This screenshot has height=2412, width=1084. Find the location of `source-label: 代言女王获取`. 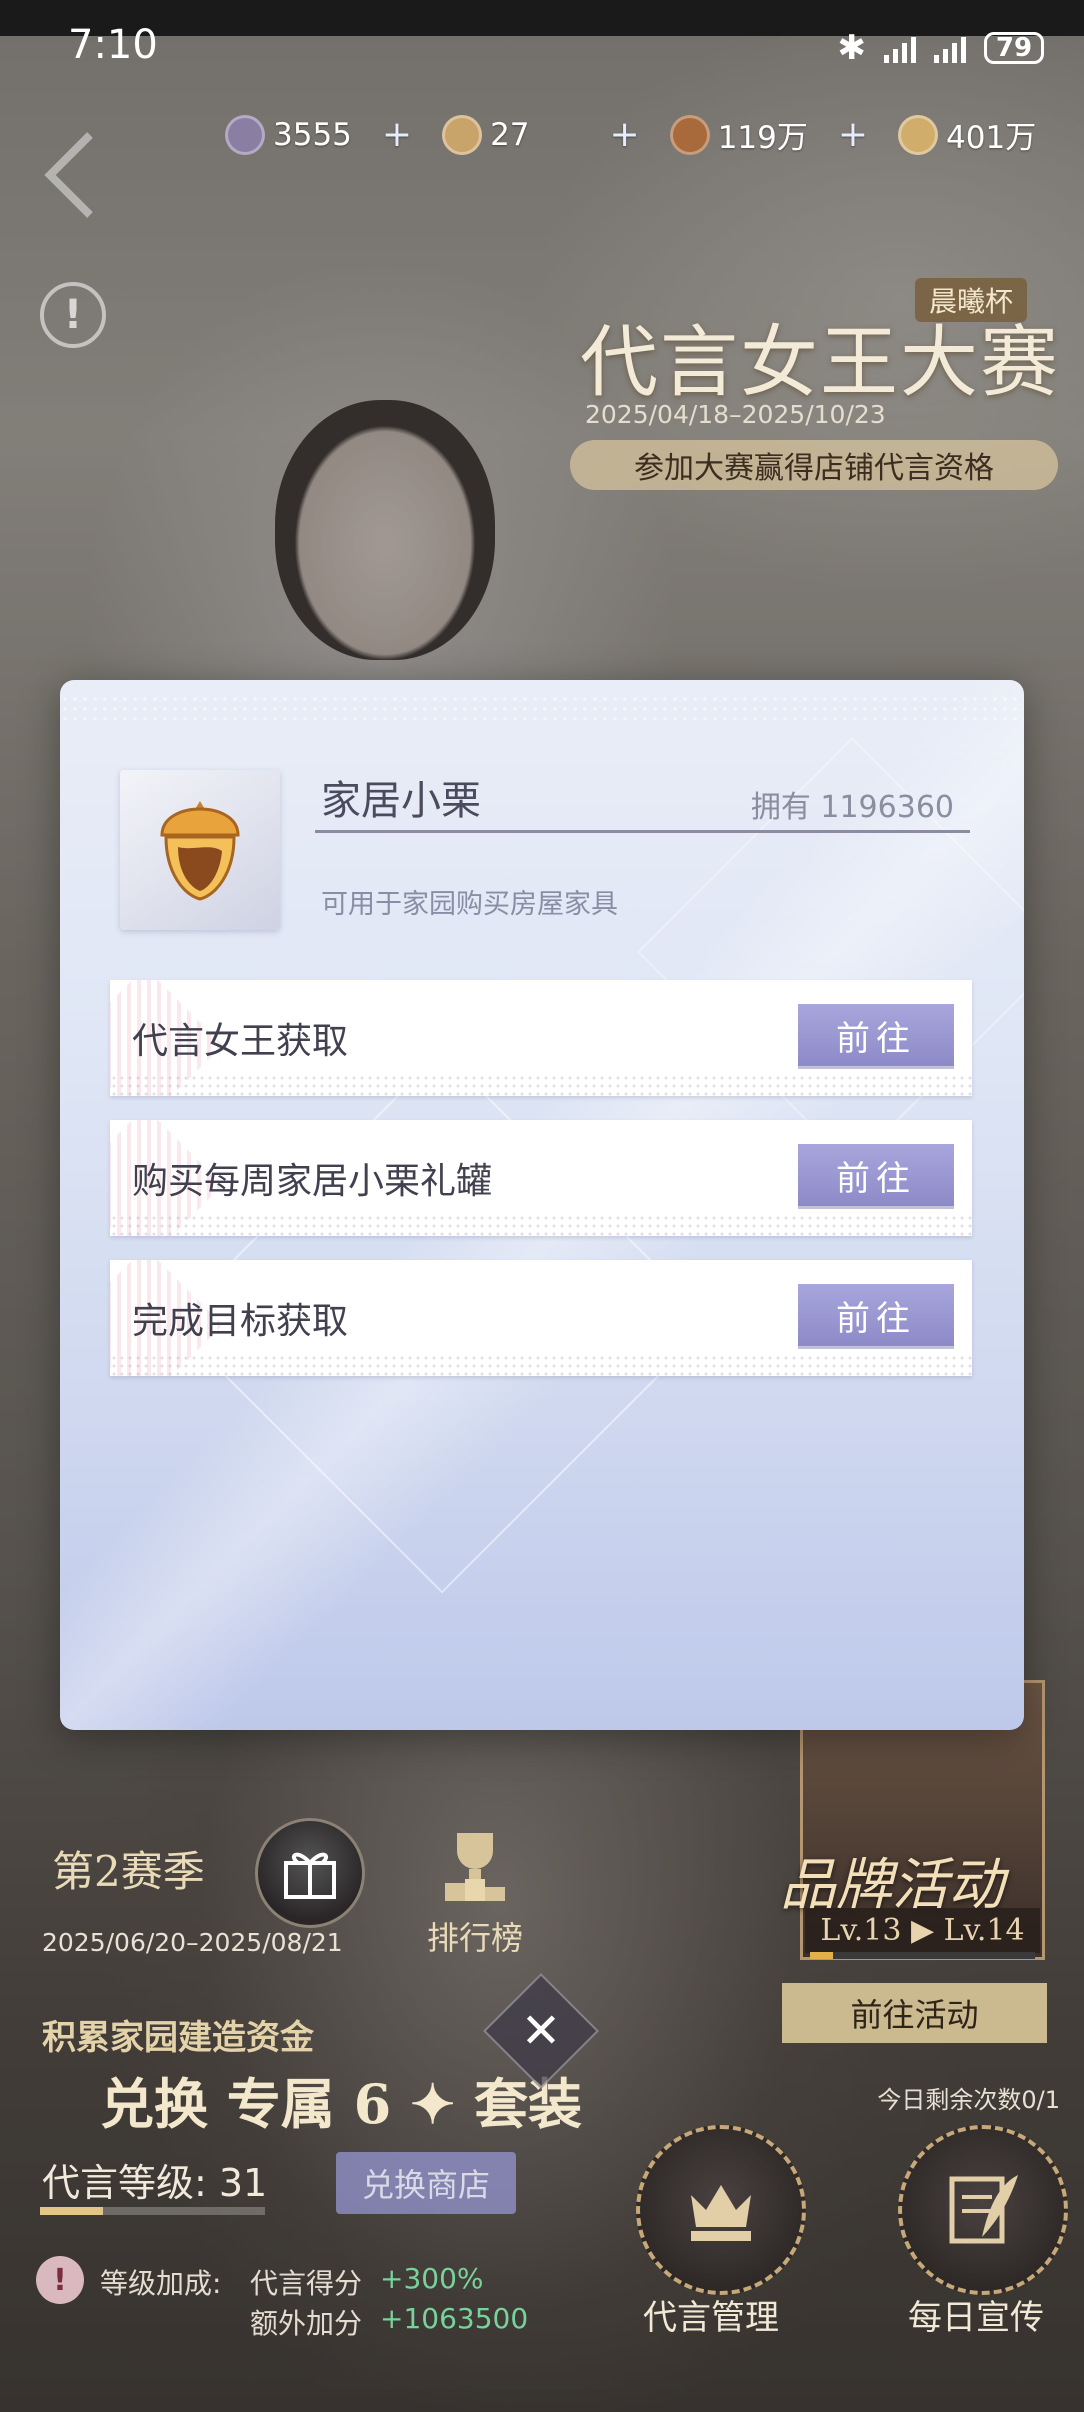

source-label: 代言女王获取 is located at coordinates (240, 1041).